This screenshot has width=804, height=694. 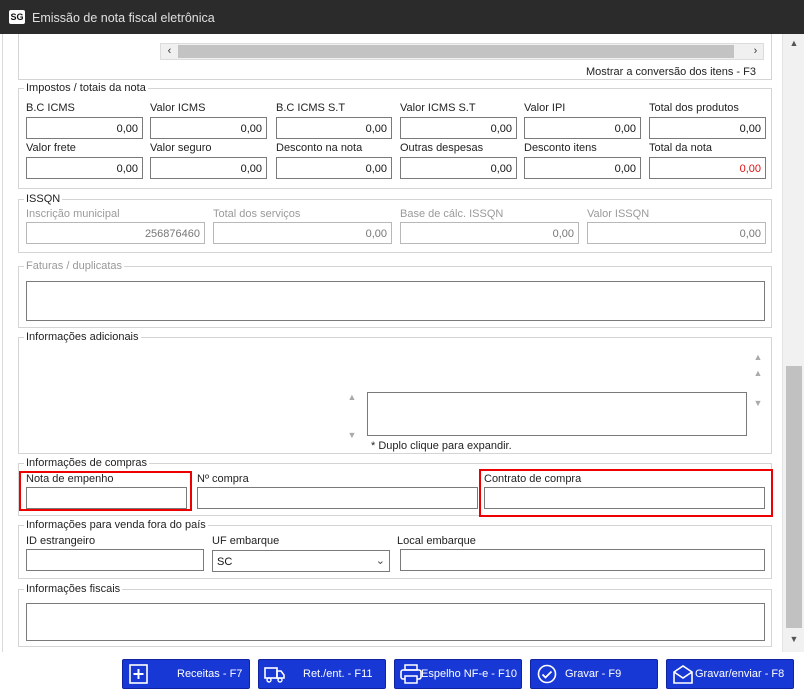 I want to click on impostos-legend: Impostos / totais da nota, so click(x=86, y=88).